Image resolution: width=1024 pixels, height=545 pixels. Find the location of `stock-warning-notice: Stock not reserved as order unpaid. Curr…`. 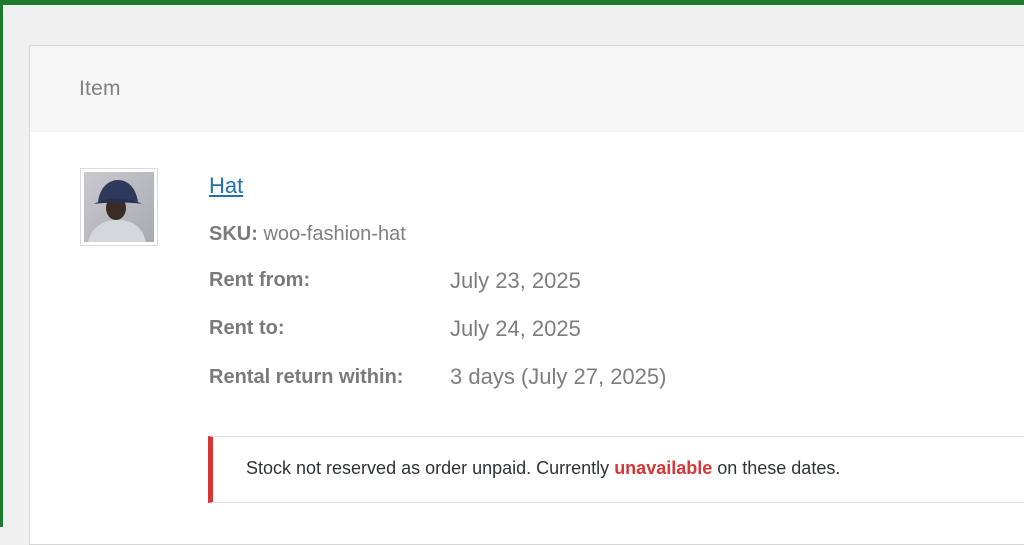

stock-warning-notice: Stock not reserved as order unpaid. Curr… is located at coordinates (616, 469).